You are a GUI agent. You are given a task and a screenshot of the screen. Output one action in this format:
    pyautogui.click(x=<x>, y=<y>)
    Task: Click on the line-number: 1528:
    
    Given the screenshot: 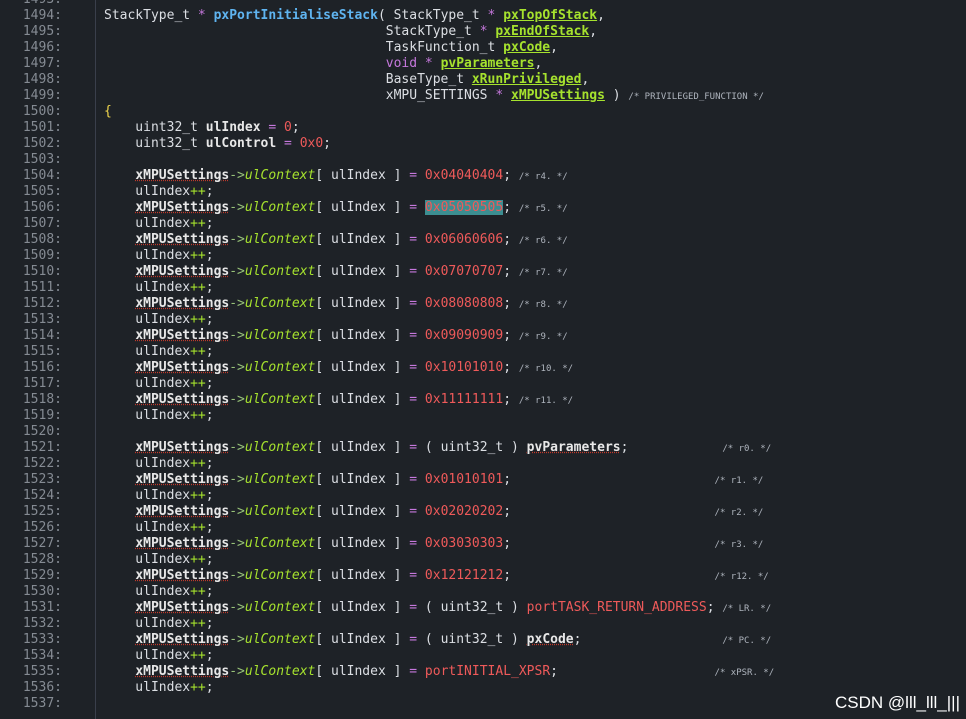 What is the action you would take?
    pyautogui.click(x=42, y=559)
    